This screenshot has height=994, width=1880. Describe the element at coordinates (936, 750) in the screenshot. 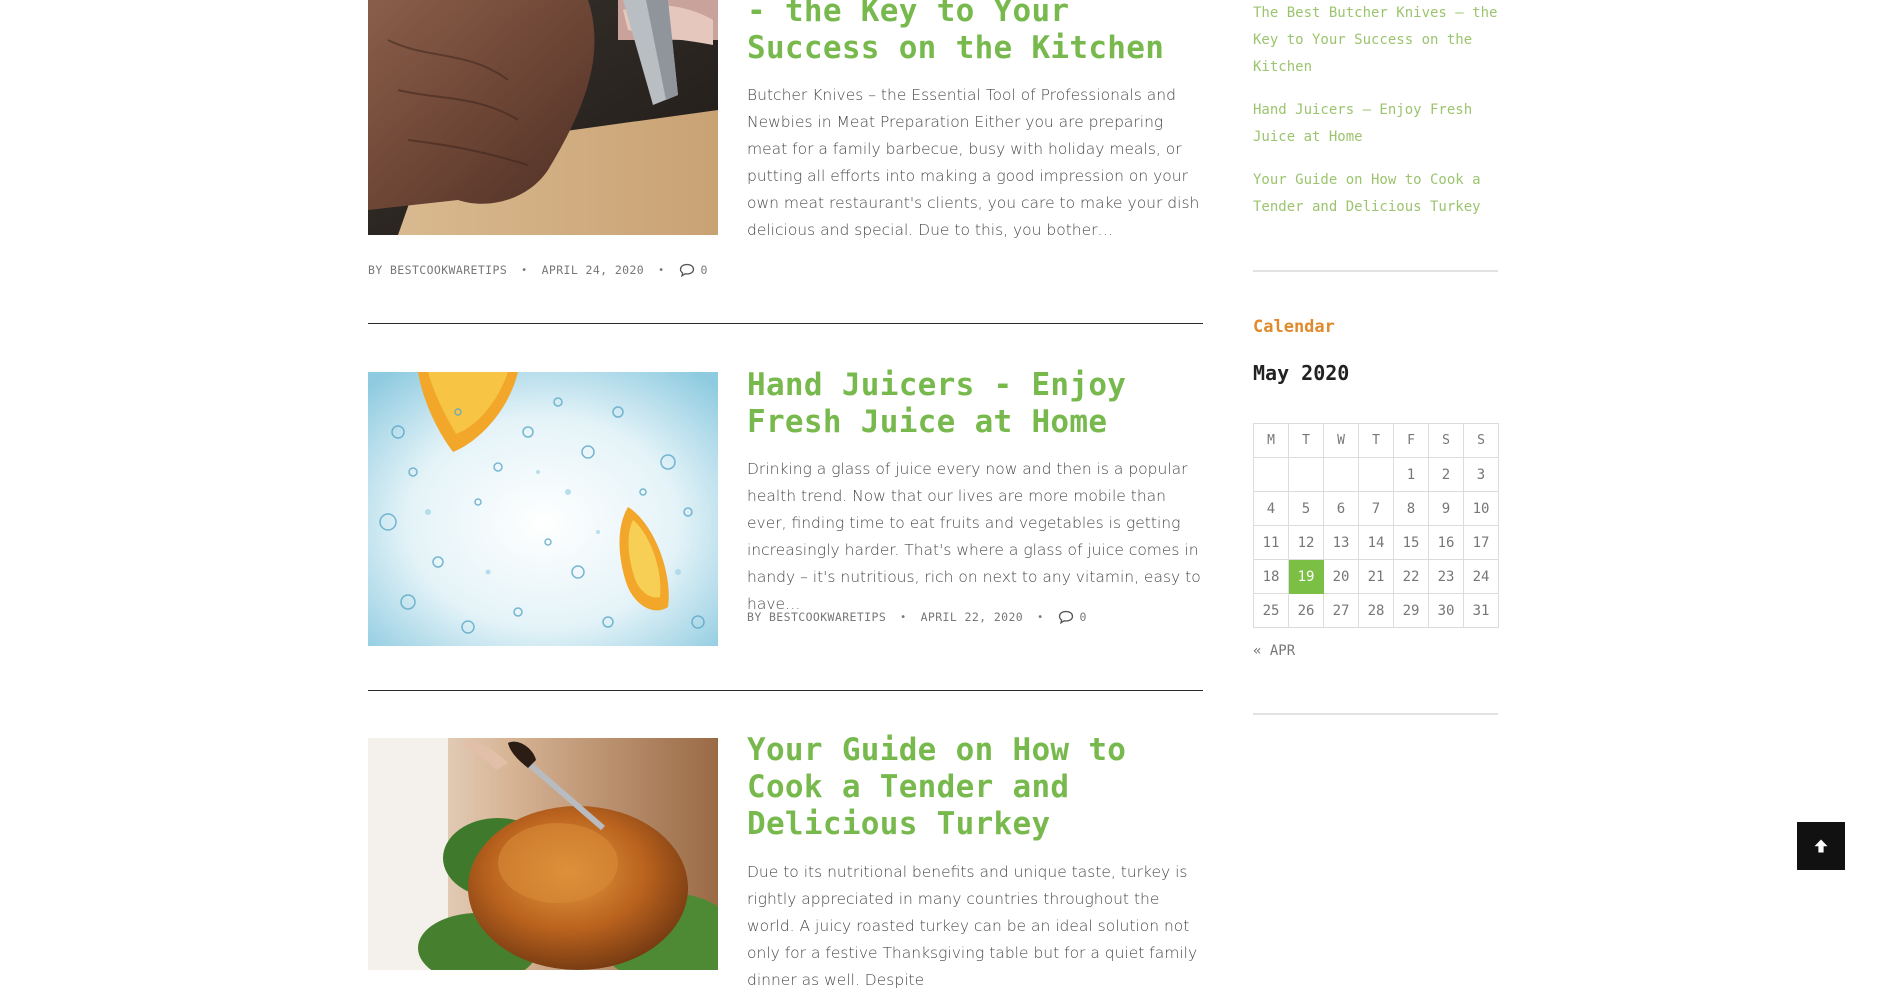

I see `post-title-line: Your Guide on How to` at that location.